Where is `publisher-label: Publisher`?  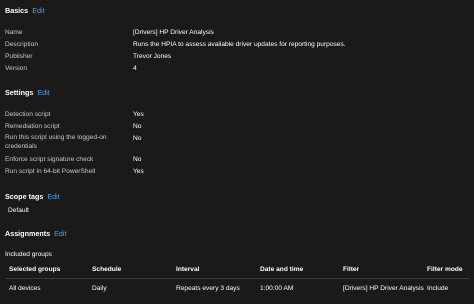
publisher-label: Publisher is located at coordinates (19, 56).